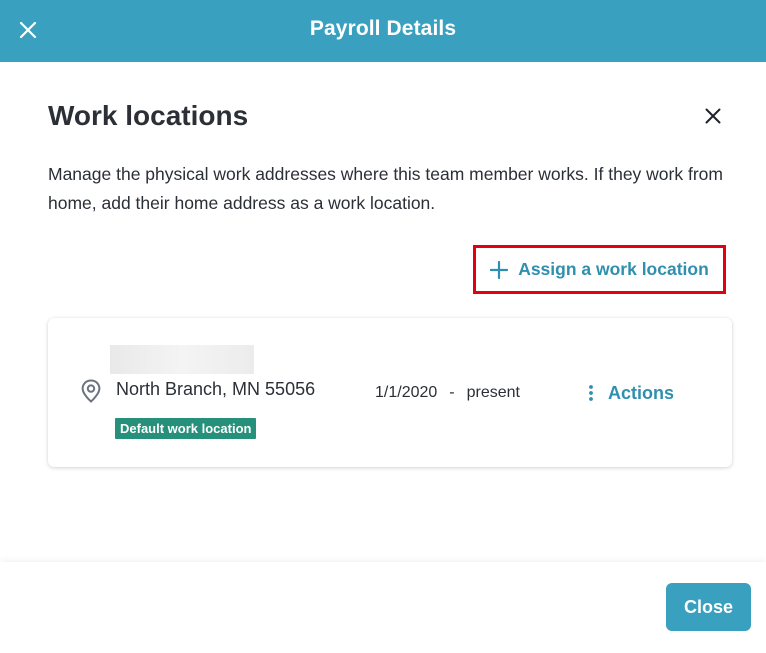  What do you see at coordinates (216, 389) in the screenshot?
I see `location-address: North Branch, MN 55056` at bounding box center [216, 389].